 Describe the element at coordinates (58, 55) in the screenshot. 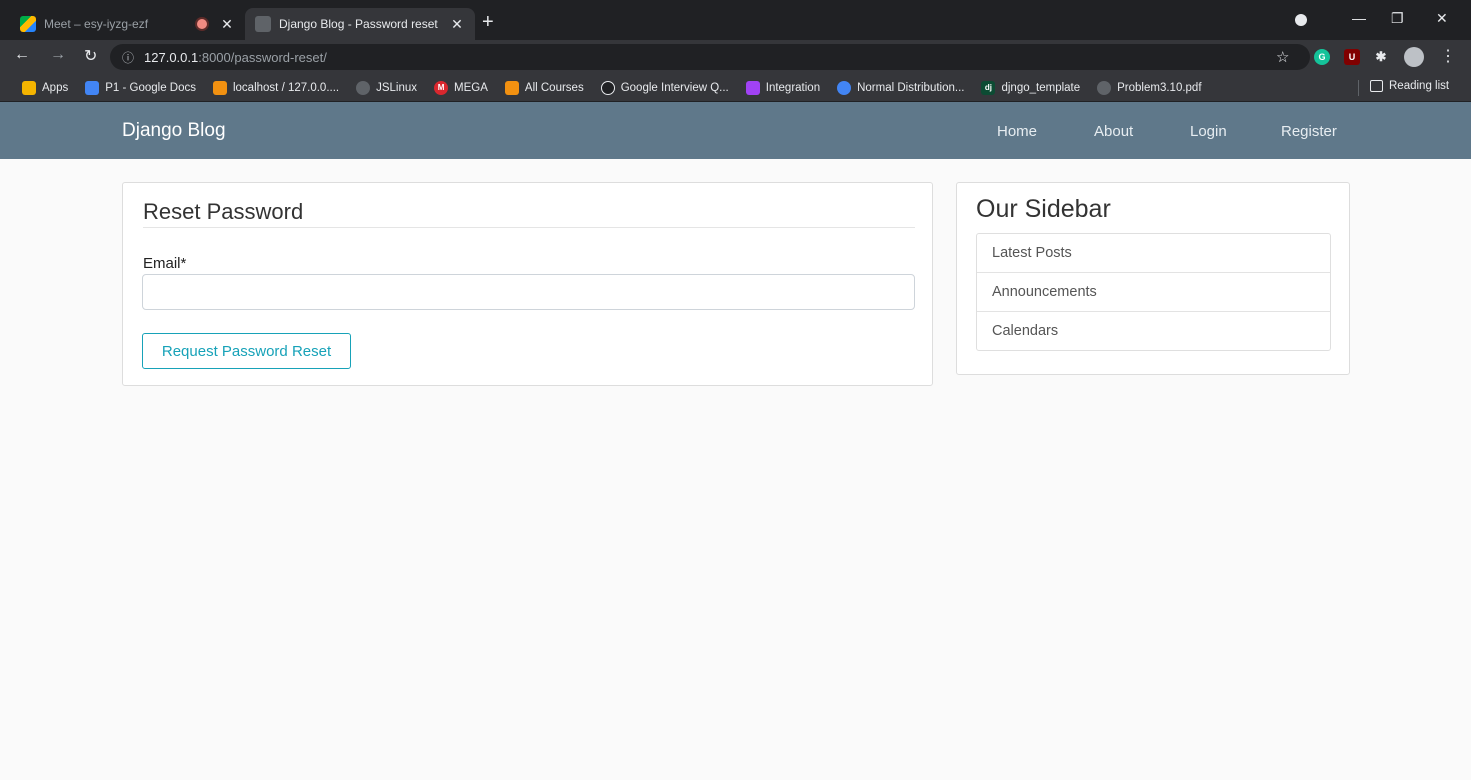

I see `forward-icon: →` at that location.